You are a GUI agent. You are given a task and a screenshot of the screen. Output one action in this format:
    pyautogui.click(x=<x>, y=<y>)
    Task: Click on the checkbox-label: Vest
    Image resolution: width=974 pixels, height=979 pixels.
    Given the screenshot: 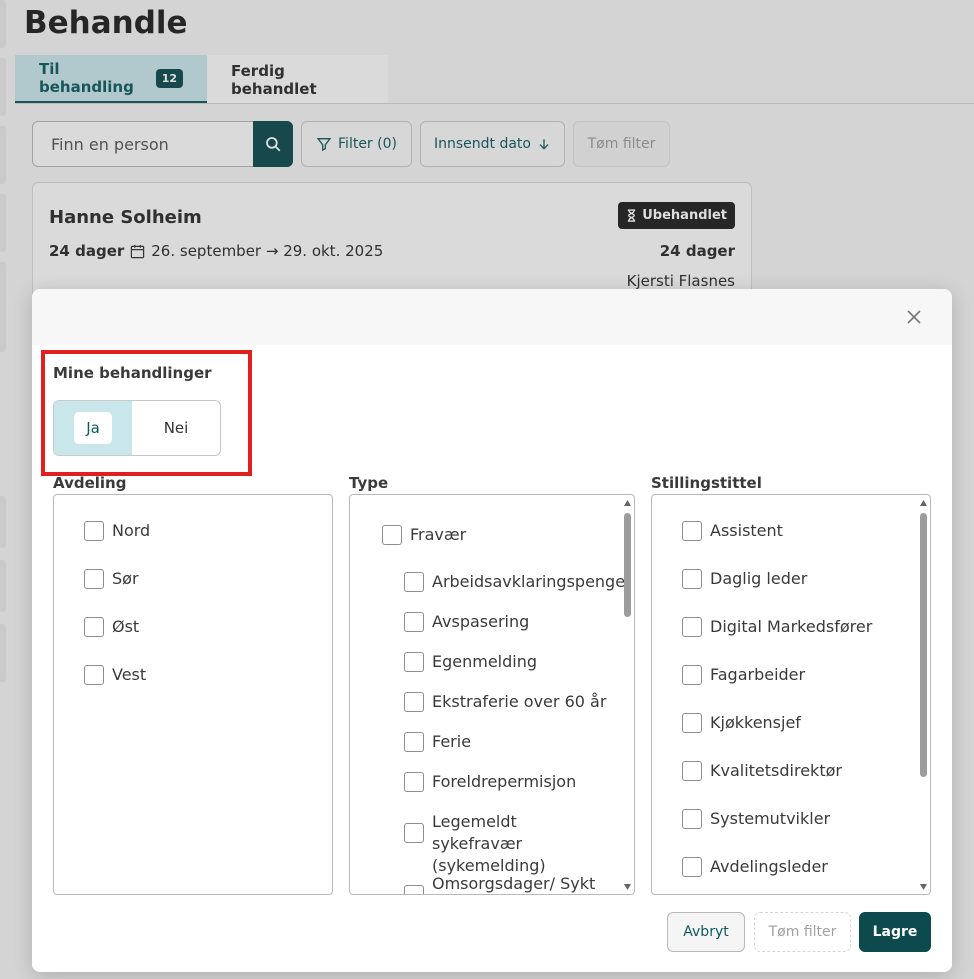 What is the action you would take?
    pyautogui.click(x=129, y=674)
    